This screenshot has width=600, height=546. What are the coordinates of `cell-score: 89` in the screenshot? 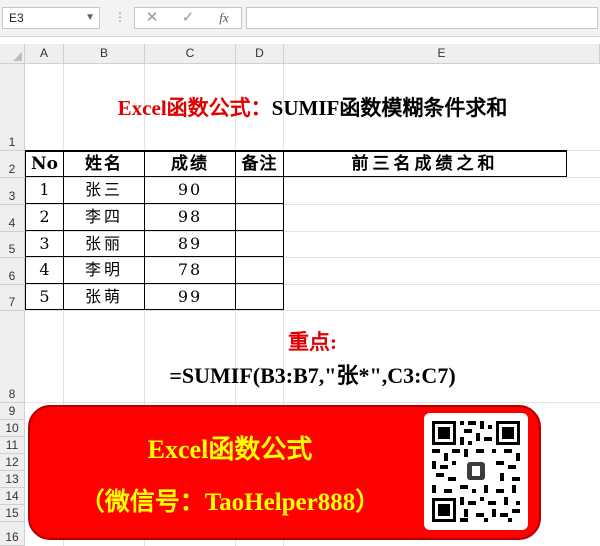 It's located at (190, 244).